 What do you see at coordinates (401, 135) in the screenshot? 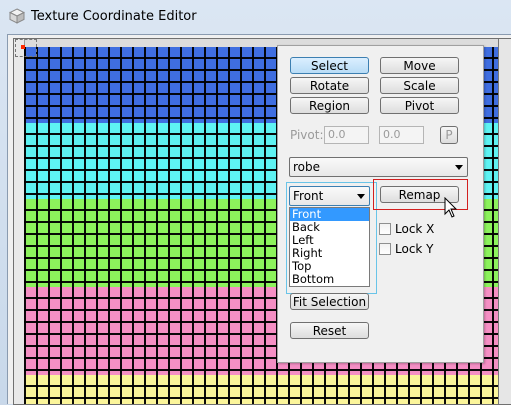
I see `pivot-y-field: 0.0` at bounding box center [401, 135].